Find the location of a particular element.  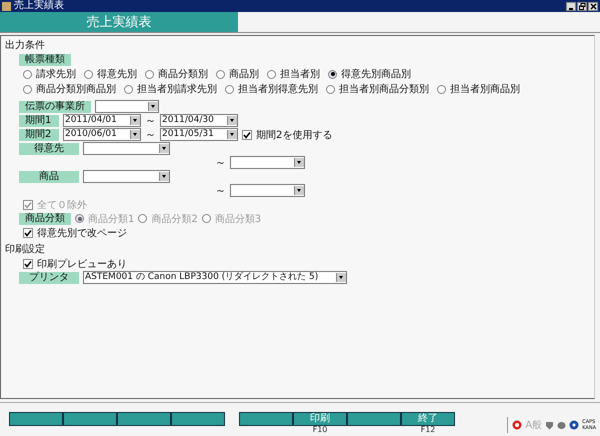

field-label: 伝票の事業所 is located at coordinates (55, 106).